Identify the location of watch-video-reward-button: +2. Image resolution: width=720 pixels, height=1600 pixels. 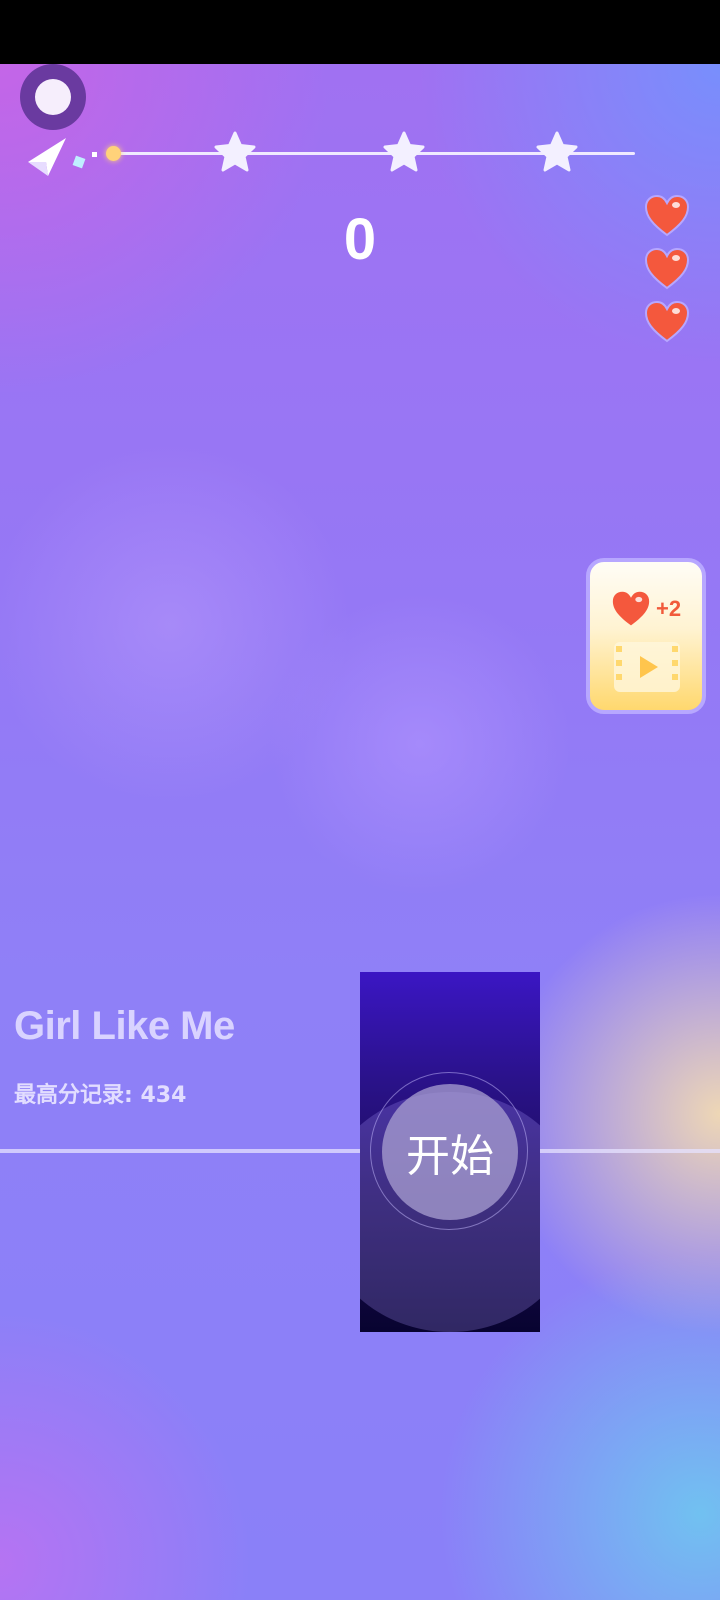
(646, 636).